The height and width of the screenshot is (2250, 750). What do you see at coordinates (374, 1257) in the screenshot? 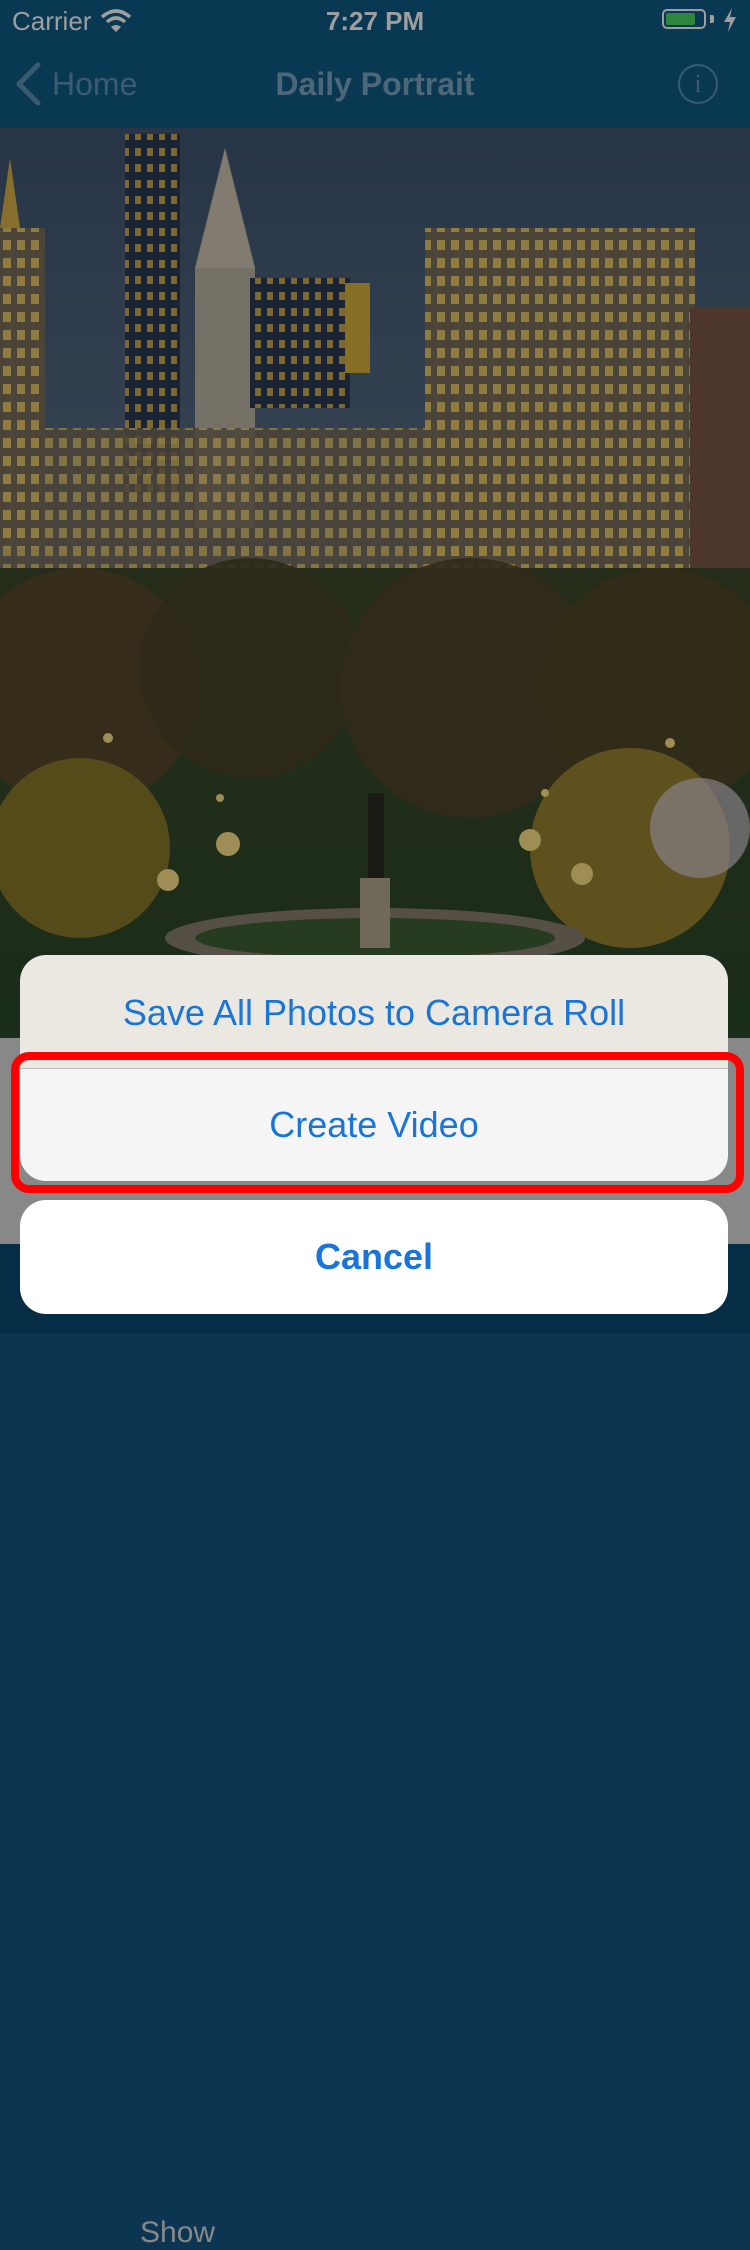
I see `cancel-button: Cancel` at bounding box center [374, 1257].